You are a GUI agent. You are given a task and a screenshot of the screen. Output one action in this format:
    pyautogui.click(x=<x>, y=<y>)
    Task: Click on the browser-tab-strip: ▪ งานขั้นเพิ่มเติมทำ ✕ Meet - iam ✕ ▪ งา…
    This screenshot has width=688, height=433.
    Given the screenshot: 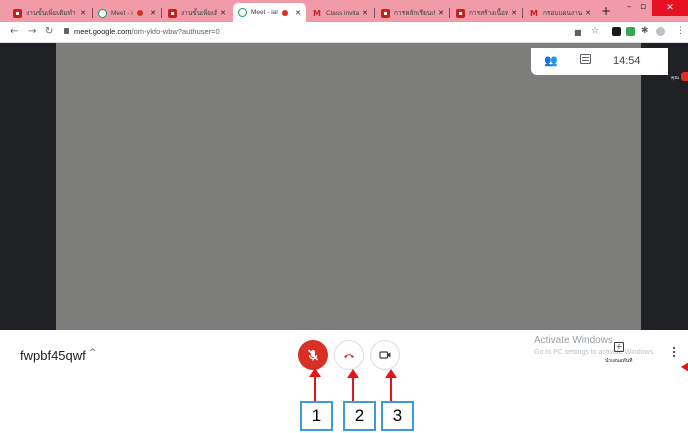 What is the action you would take?
    pyautogui.click(x=344, y=11)
    